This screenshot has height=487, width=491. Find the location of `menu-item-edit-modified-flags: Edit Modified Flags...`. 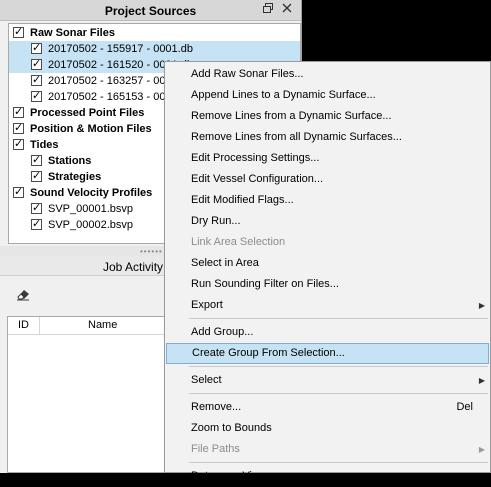

menu-item-edit-modified-flags: Edit Modified Flags... is located at coordinates (327, 200).